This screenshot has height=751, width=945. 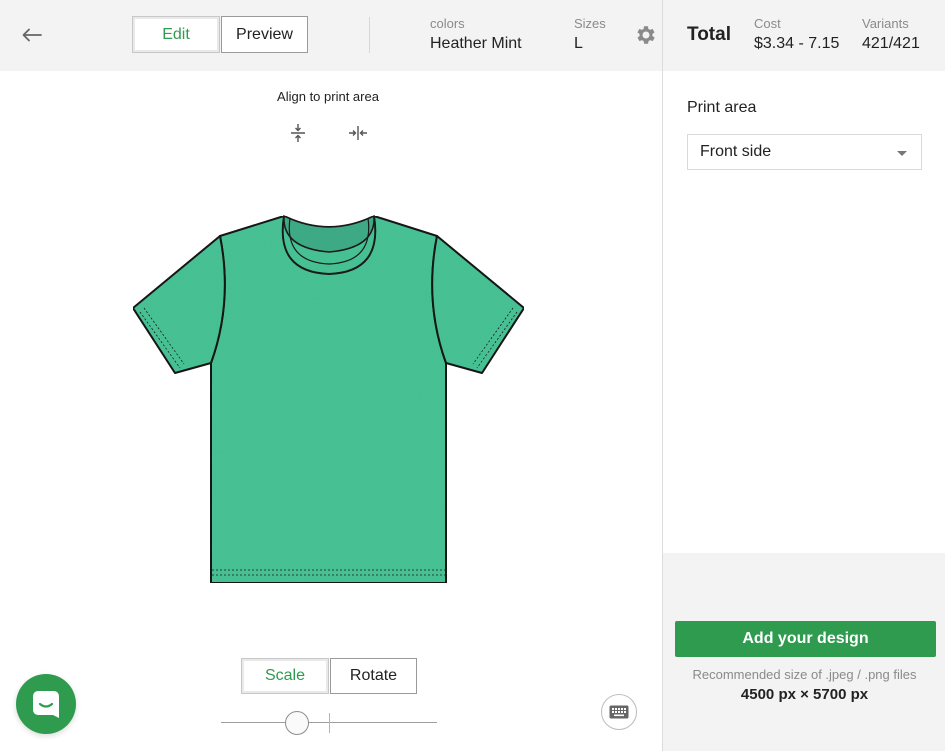 I want to click on settings-button, so click(x=646, y=35).